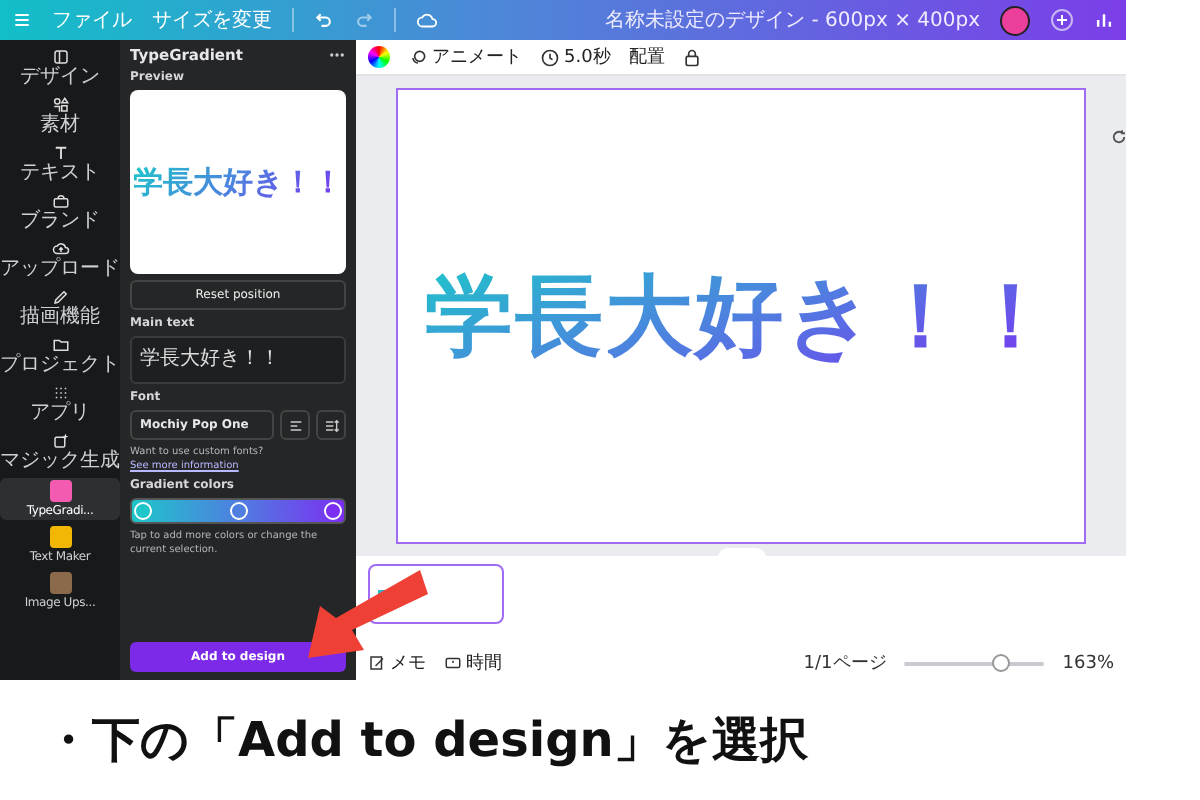 The width and height of the screenshot is (1200, 800). I want to click on sidebar-item: プロジェクト, so click(60, 356).